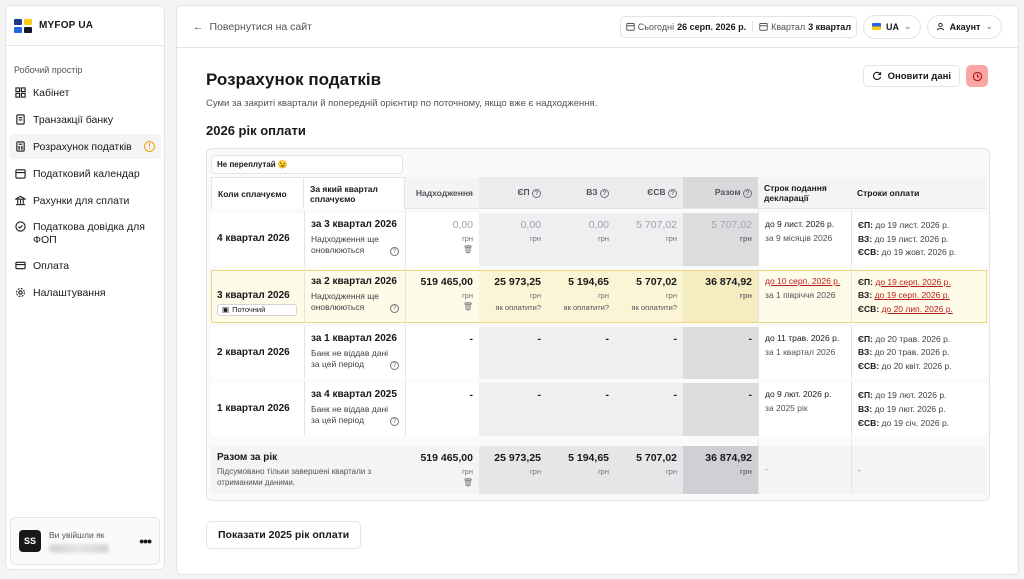 Image resolution: width=1024 pixels, height=579 pixels. What do you see at coordinates (85, 146) in the screenshot?
I see `sidebar-item-tax-calculation: Розрахунок податків !` at bounding box center [85, 146].